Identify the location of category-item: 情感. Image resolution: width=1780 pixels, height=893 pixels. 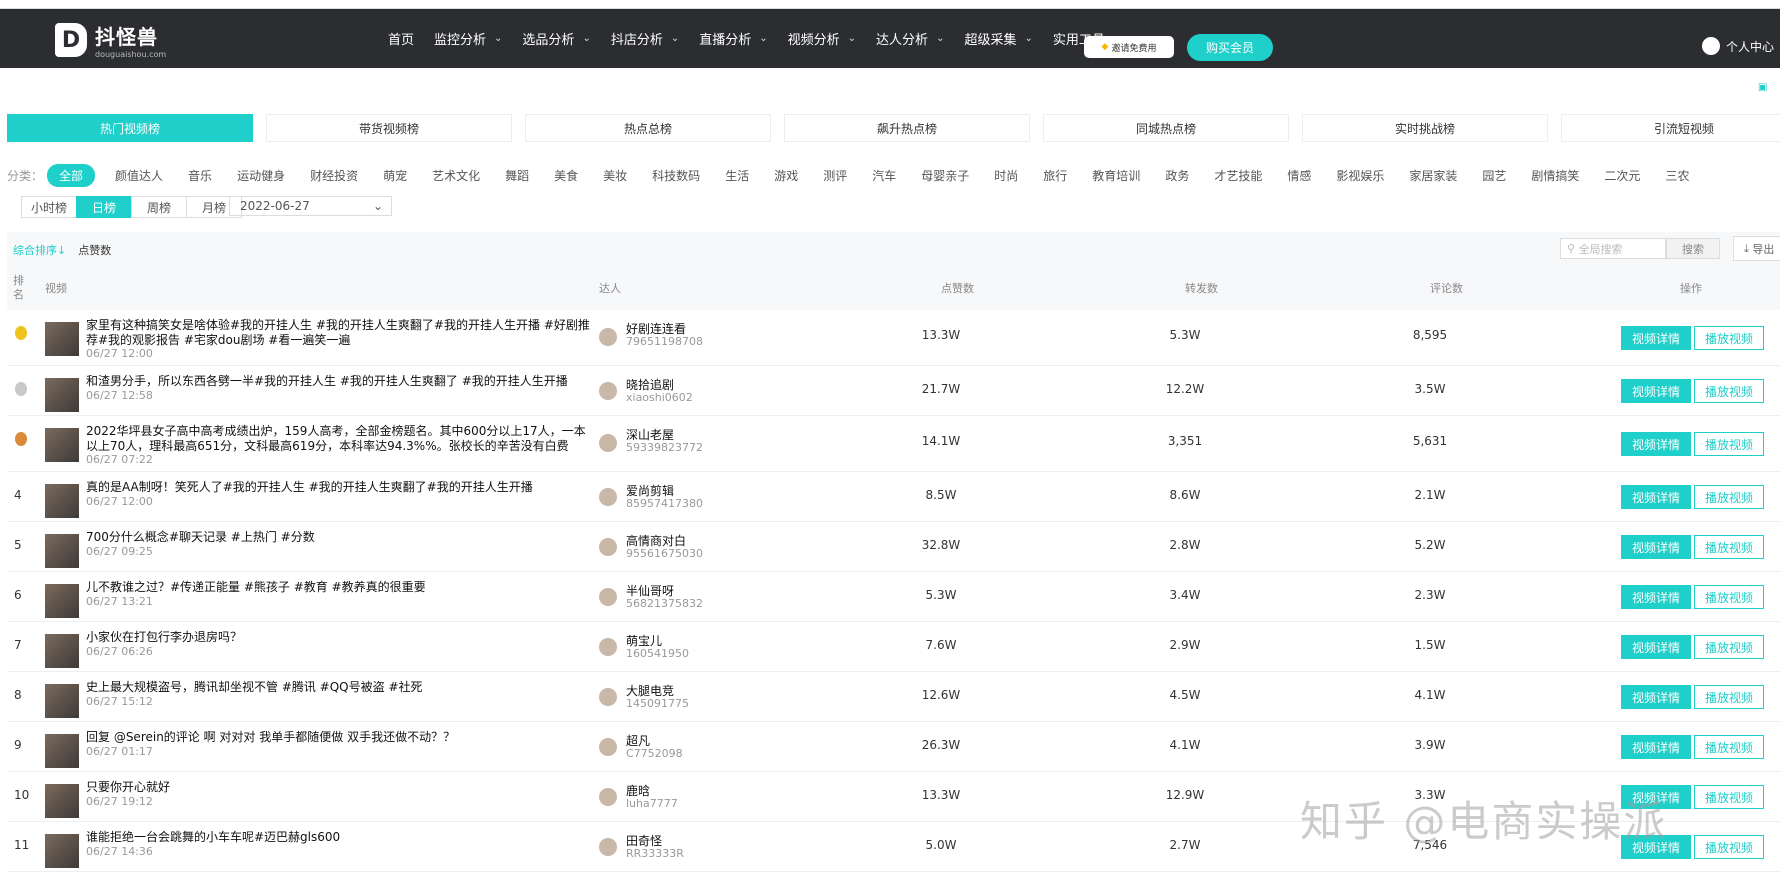
(1299, 175).